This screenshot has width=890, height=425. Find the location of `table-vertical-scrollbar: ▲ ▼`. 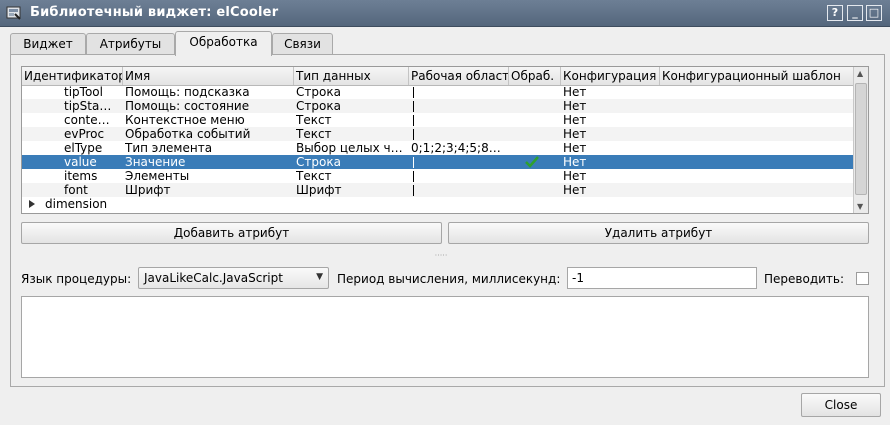

table-vertical-scrollbar: ▲ ▼ is located at coordinates (860, 140).